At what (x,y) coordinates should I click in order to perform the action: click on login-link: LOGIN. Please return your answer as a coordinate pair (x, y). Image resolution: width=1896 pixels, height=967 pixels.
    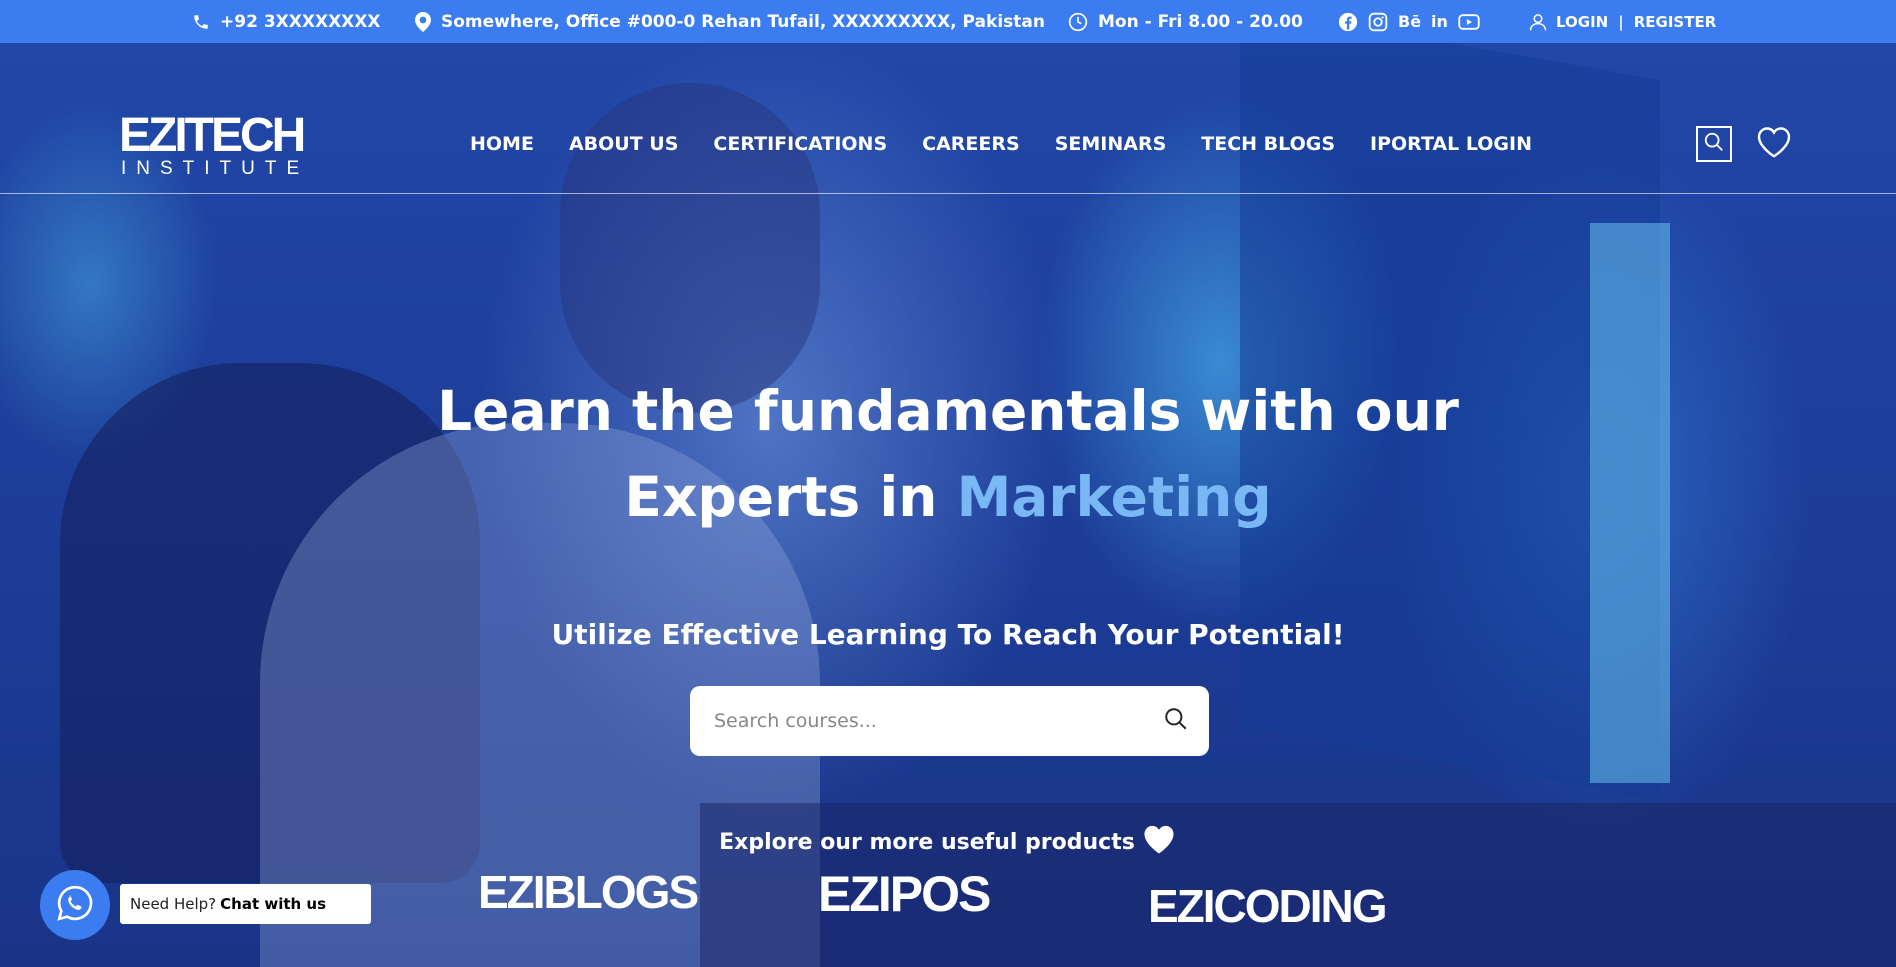
    Looking at the image, I should click on (1582, 22).